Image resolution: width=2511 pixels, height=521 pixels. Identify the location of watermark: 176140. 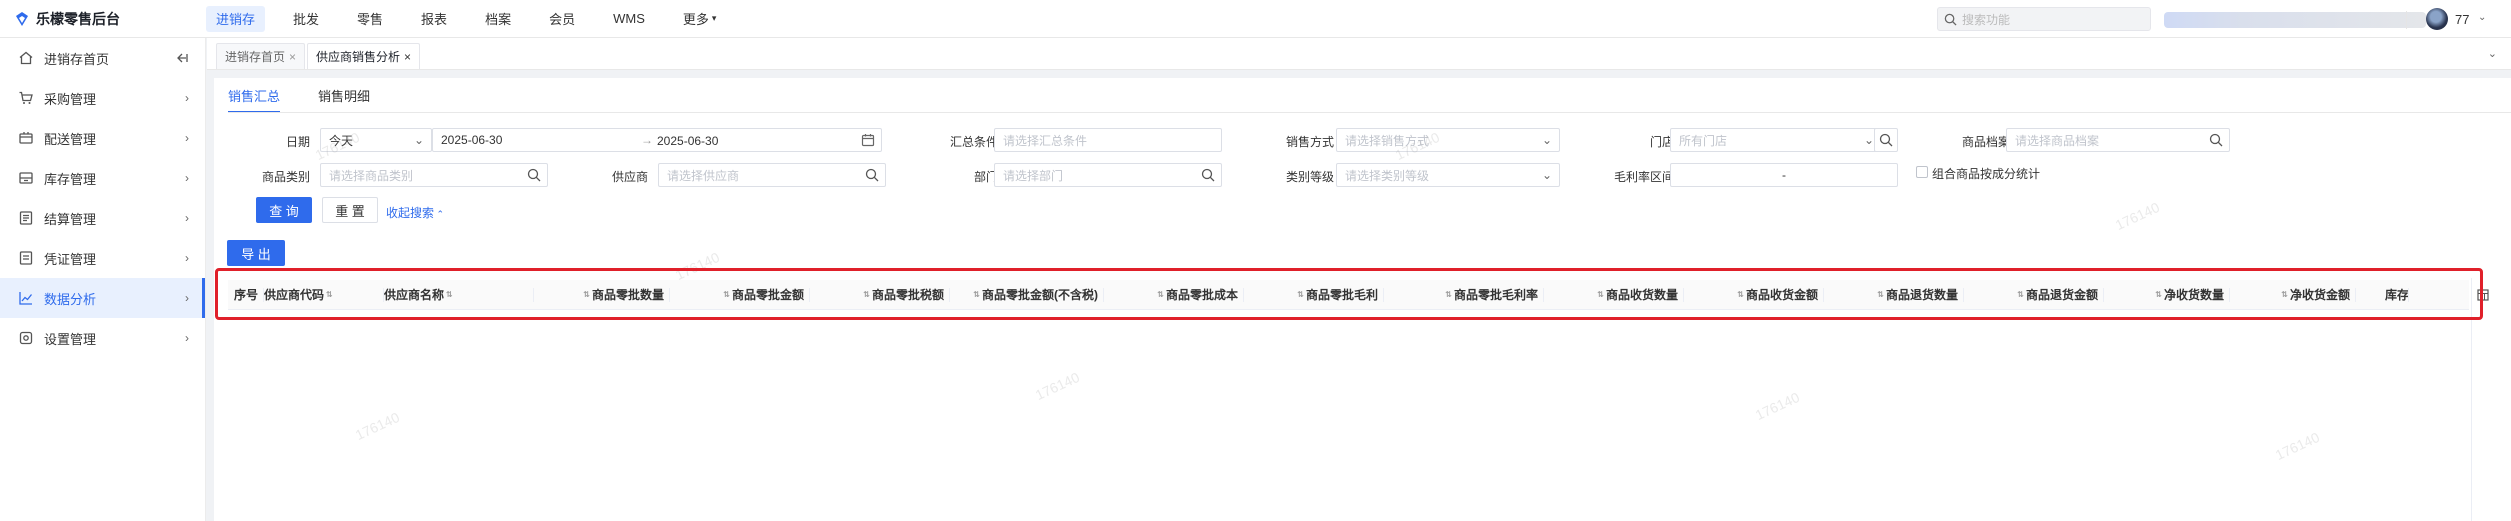
(2297, 446).